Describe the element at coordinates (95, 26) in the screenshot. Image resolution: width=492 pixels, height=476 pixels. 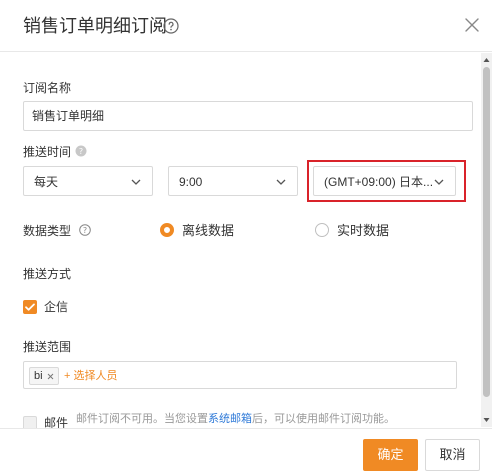
I see `dialog-title: 销售订单明细订阅` at that location.